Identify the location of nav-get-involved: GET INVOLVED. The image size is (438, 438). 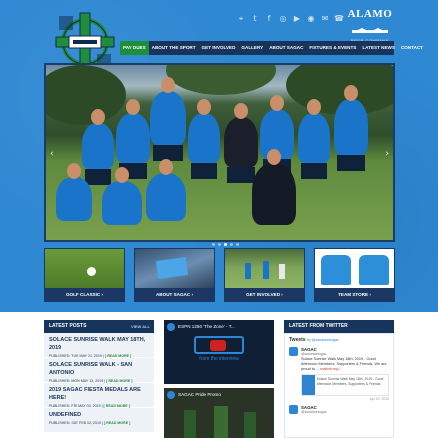
(219, 48).